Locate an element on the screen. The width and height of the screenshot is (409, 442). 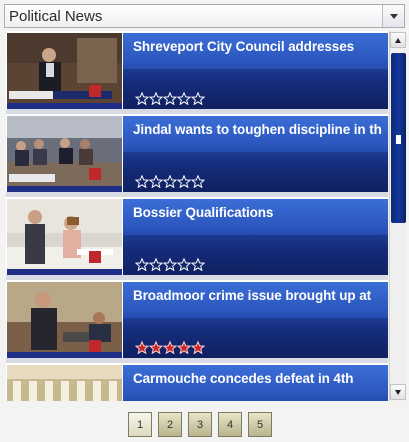
news-info-4: Broadmoor crime issue brought up at is located at coordinates (255, 320).